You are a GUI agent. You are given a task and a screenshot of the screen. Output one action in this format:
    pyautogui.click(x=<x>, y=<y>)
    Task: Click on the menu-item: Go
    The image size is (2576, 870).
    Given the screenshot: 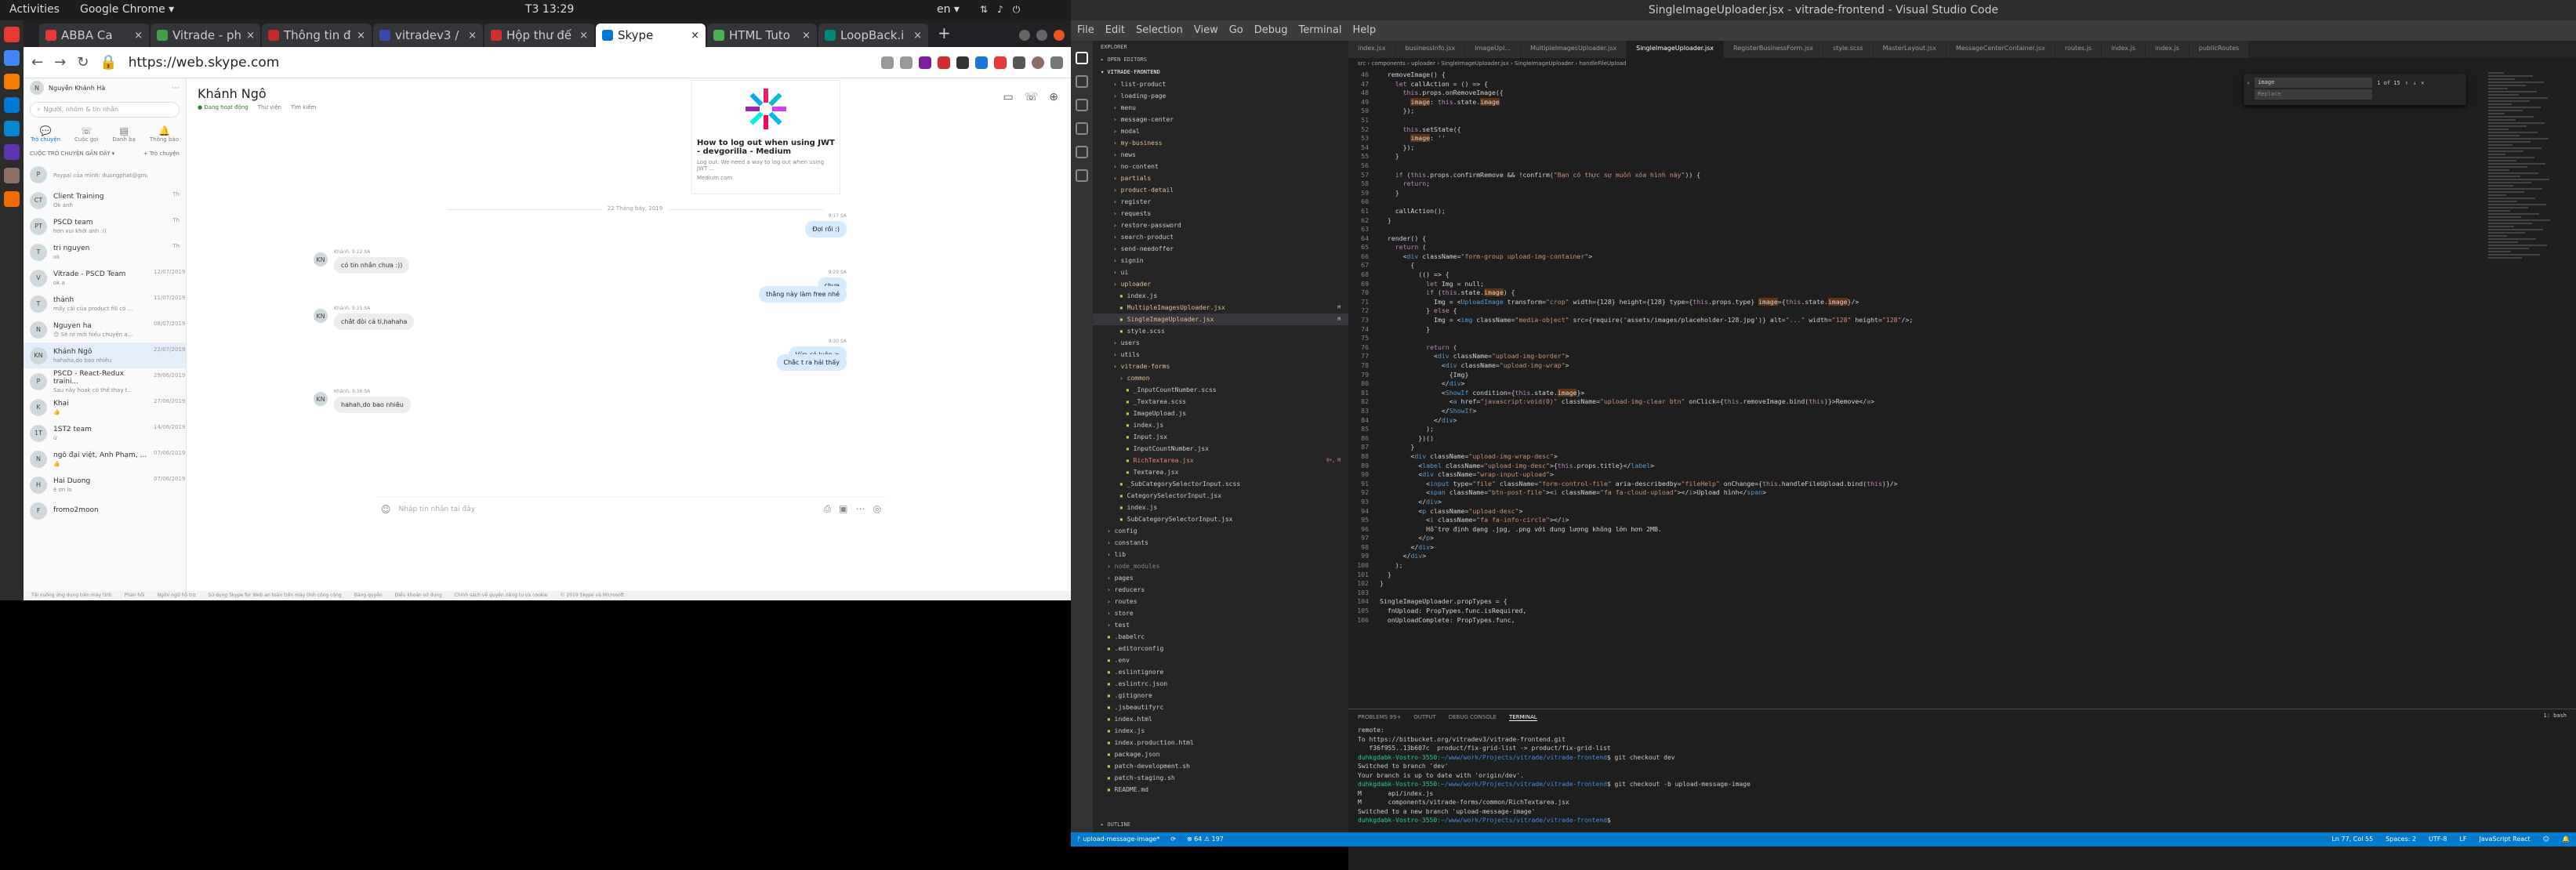 What is the action you would take?
    pyautogui.click(x=1236, y=30)
    